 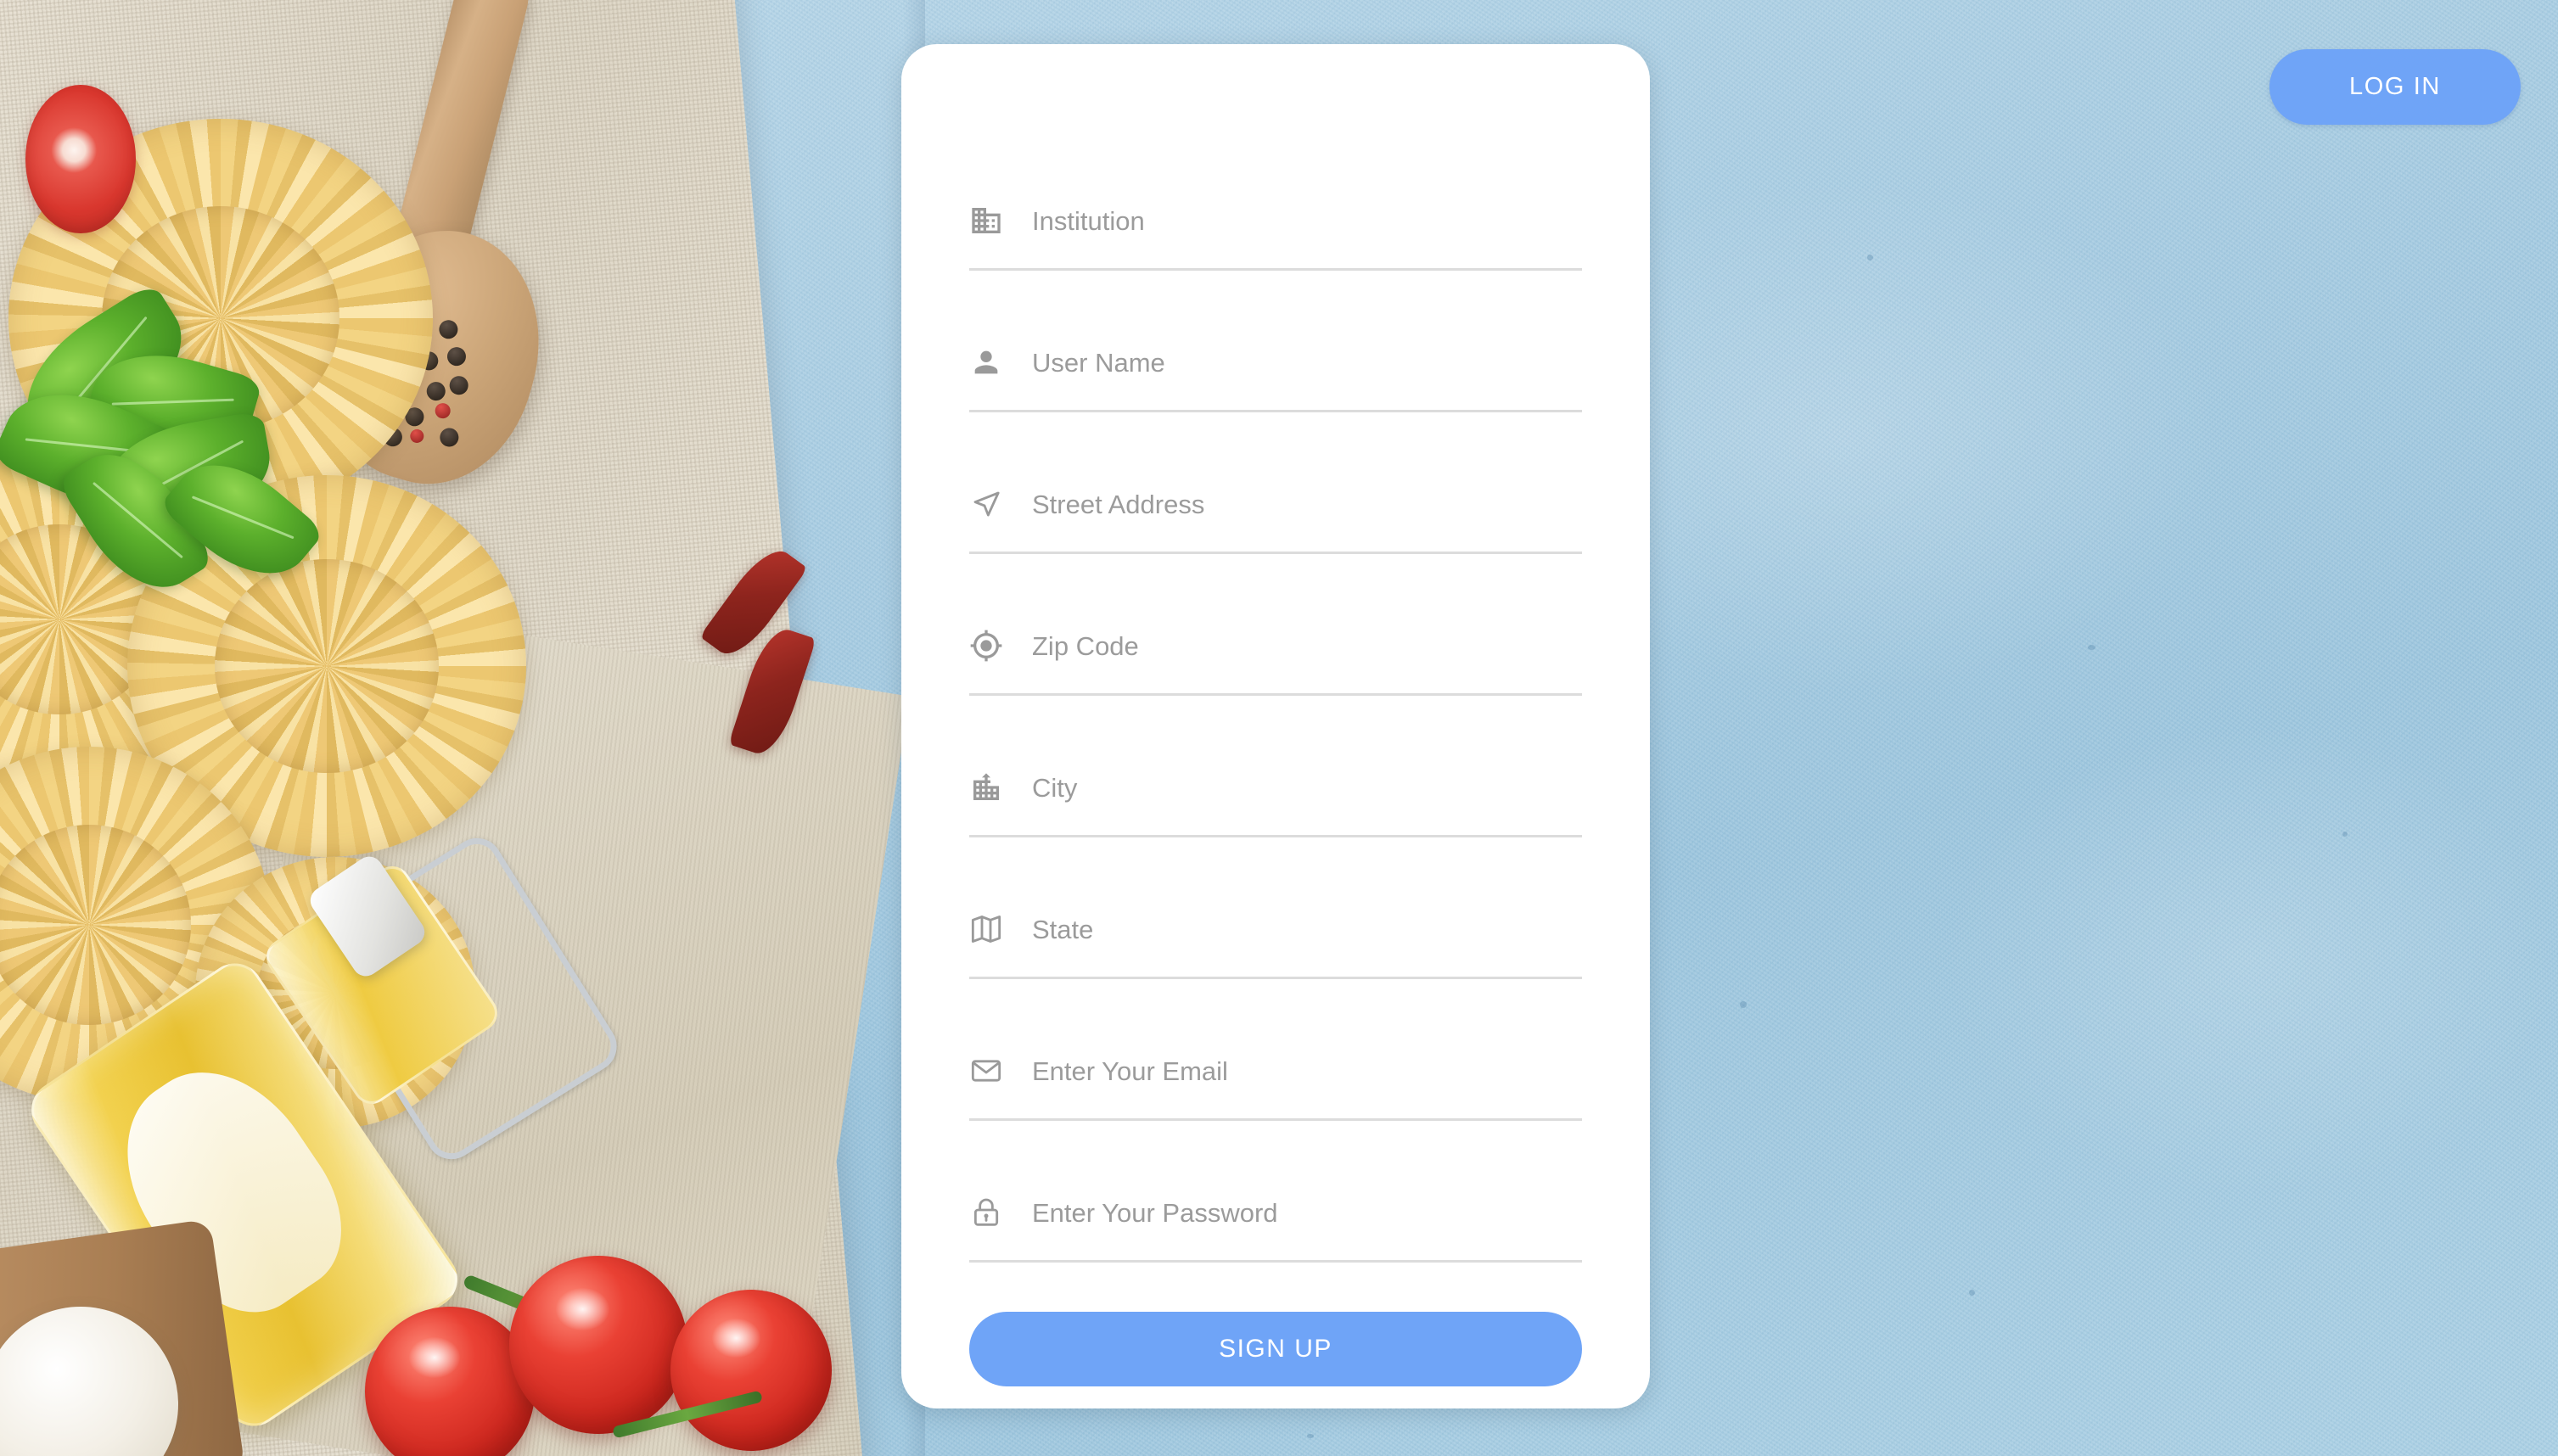 I want to click on field-label-user-name: User Name, so click(x=1098, y=363).